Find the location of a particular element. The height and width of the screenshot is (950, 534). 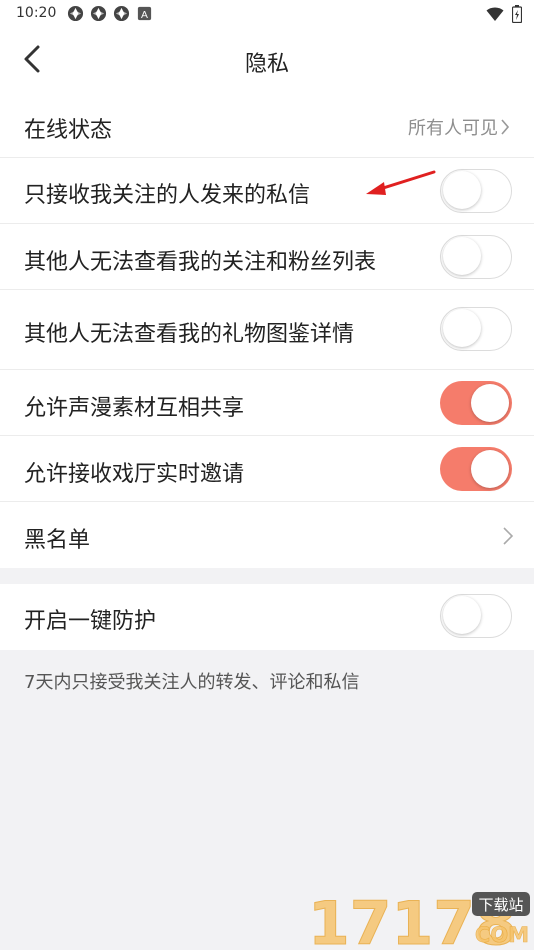

online-status-value-text: 所有人可见 is located at coordinates (453, 128).